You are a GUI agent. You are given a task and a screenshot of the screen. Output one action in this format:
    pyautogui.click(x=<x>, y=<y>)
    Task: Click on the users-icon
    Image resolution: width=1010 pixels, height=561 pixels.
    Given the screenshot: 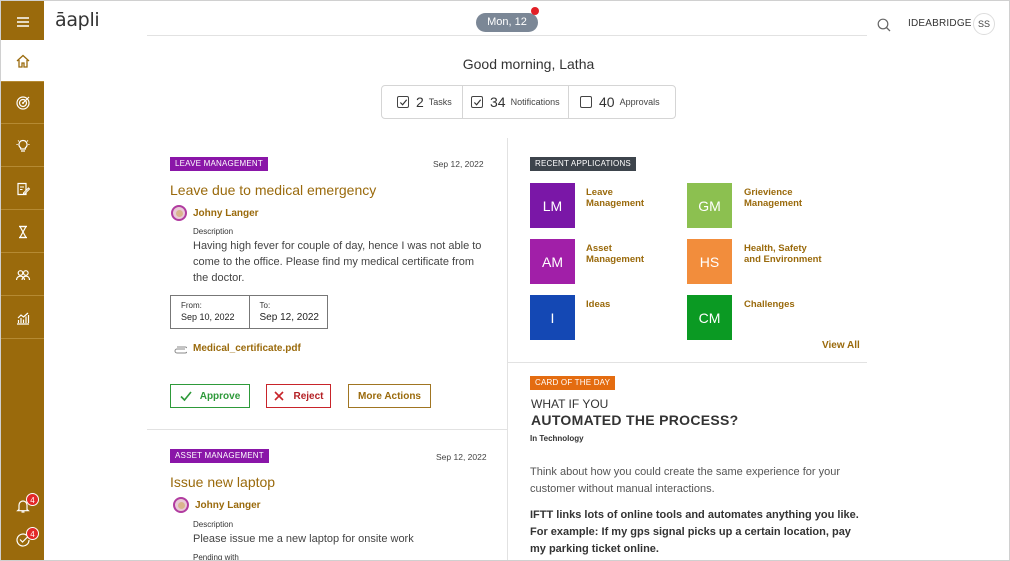 What is the action you would take?
    pyautogui.click(x=22, y=274)
    